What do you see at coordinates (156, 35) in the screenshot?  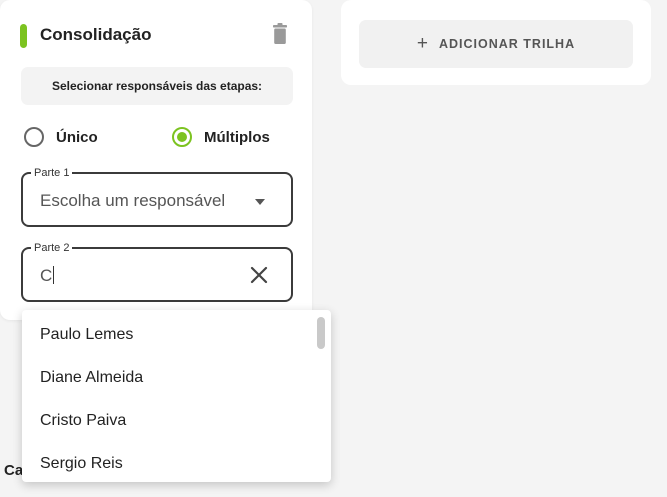 I see `card-header: Consolidação` at bounding box center [156, 35].